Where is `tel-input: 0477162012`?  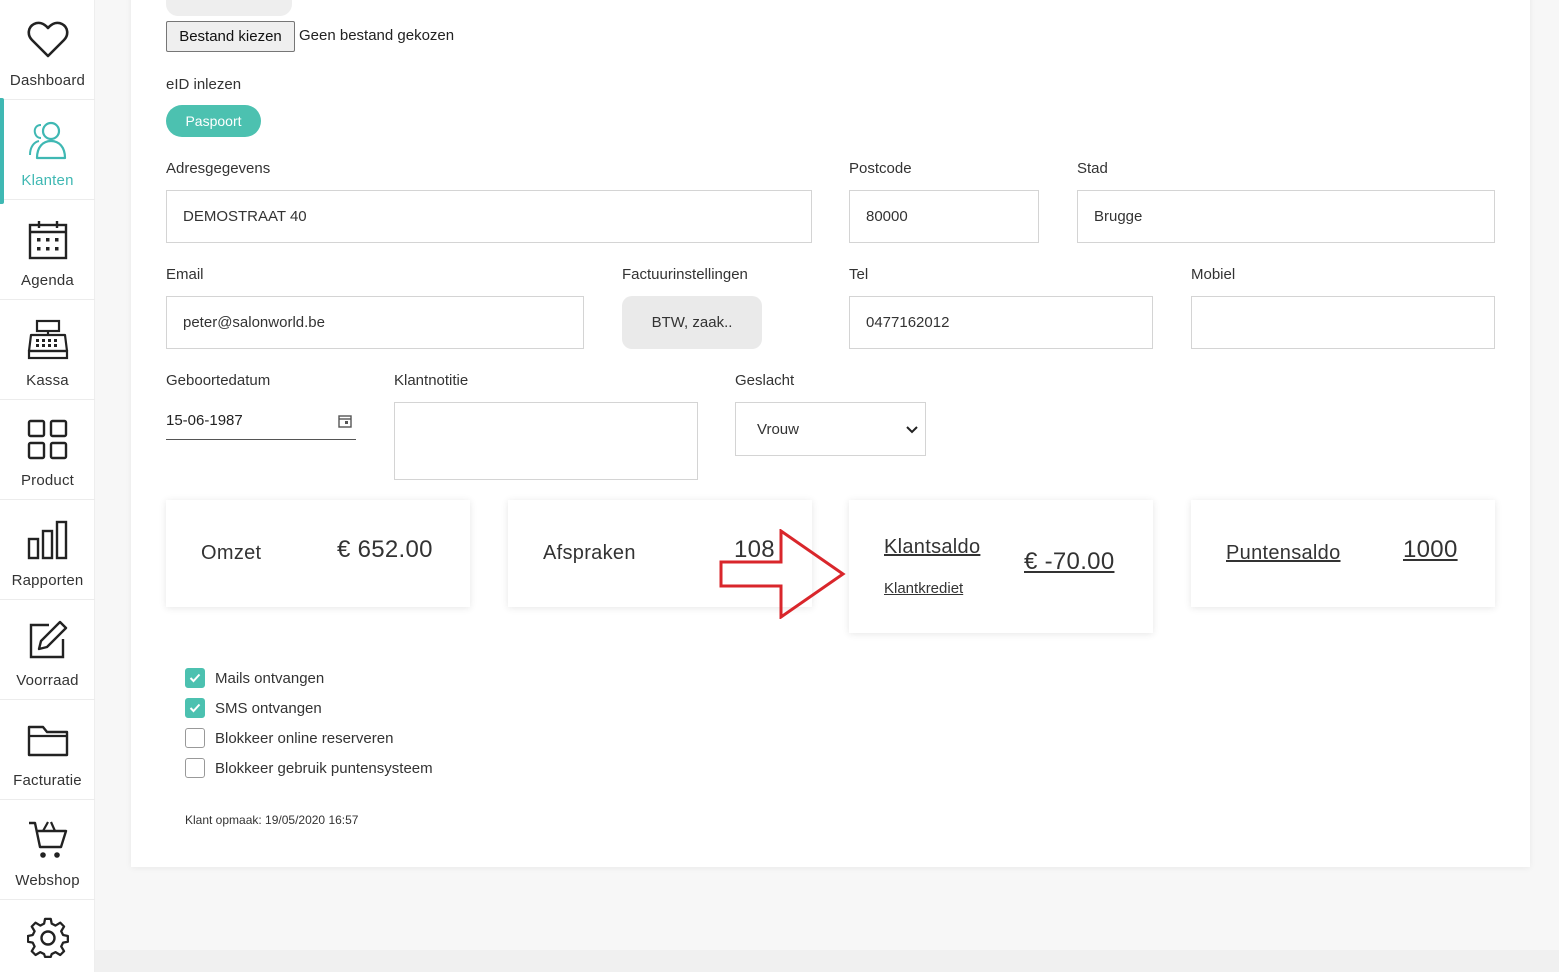
tel-input: 0477162012 is located at coordinates (1001, 322).